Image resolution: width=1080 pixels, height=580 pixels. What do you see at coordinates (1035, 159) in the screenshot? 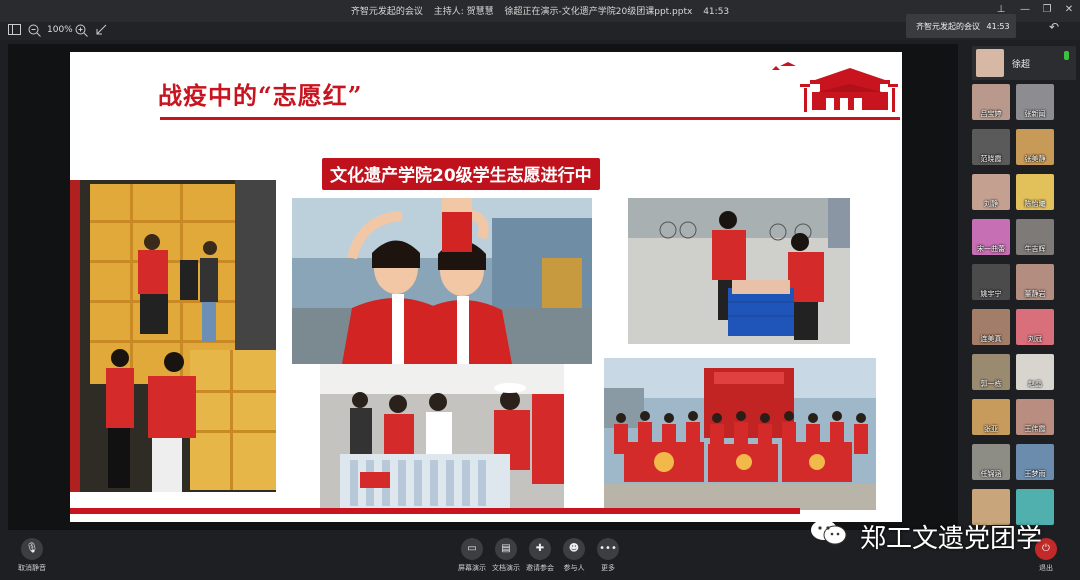
I see `participant-name: 张美静` at bounding box center [1035, 159].